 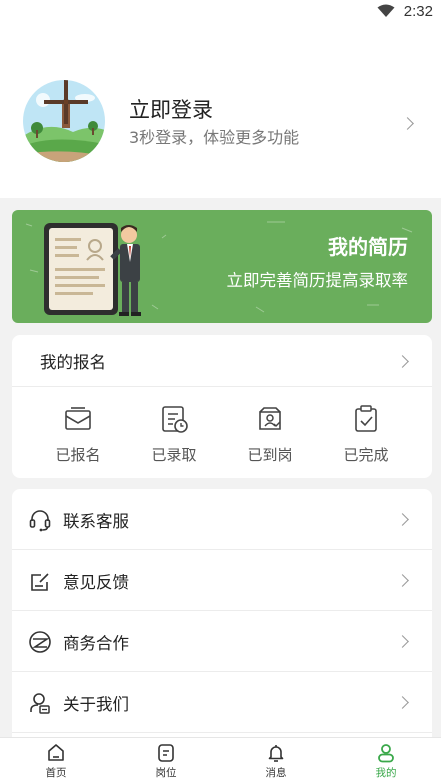 What do you see at coordinates (270, 418) in the screenshot?
I see `badge-check-icon` at bounding box center [270, 418].